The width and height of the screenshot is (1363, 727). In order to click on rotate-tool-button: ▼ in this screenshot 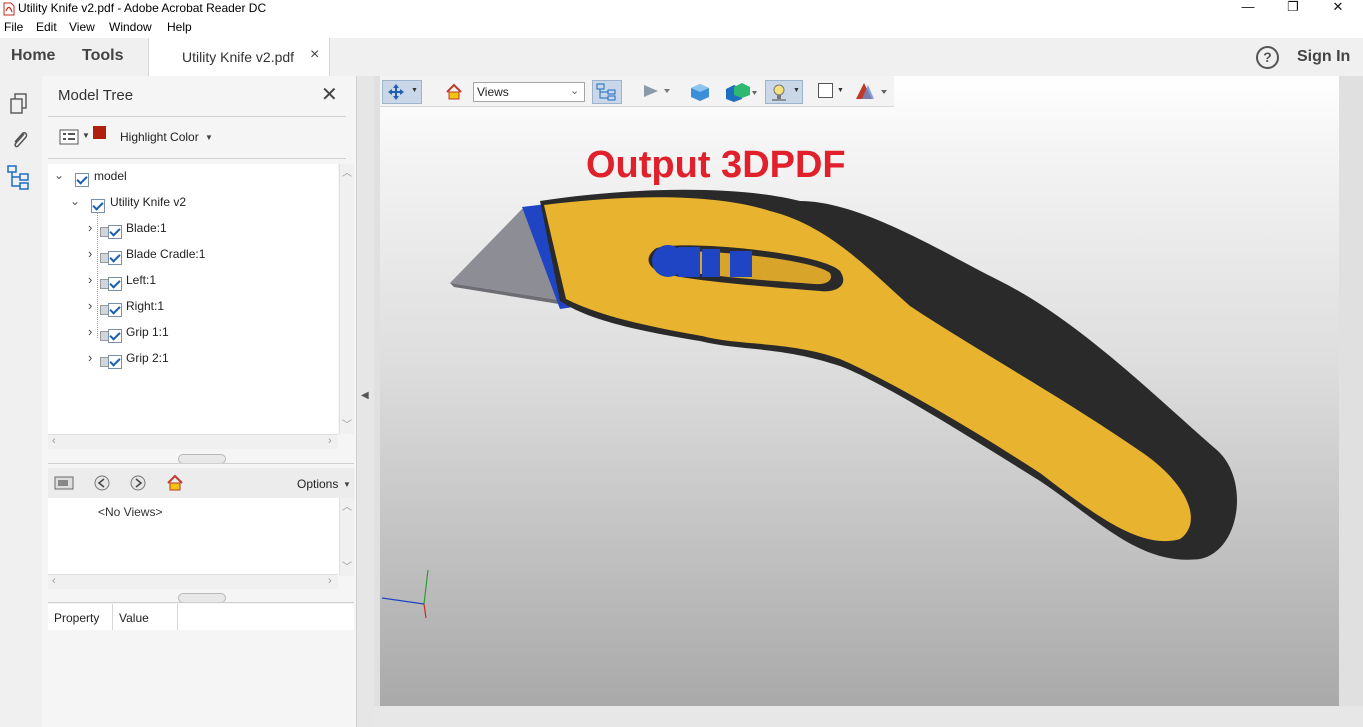, I will do `click(402, 92)`.